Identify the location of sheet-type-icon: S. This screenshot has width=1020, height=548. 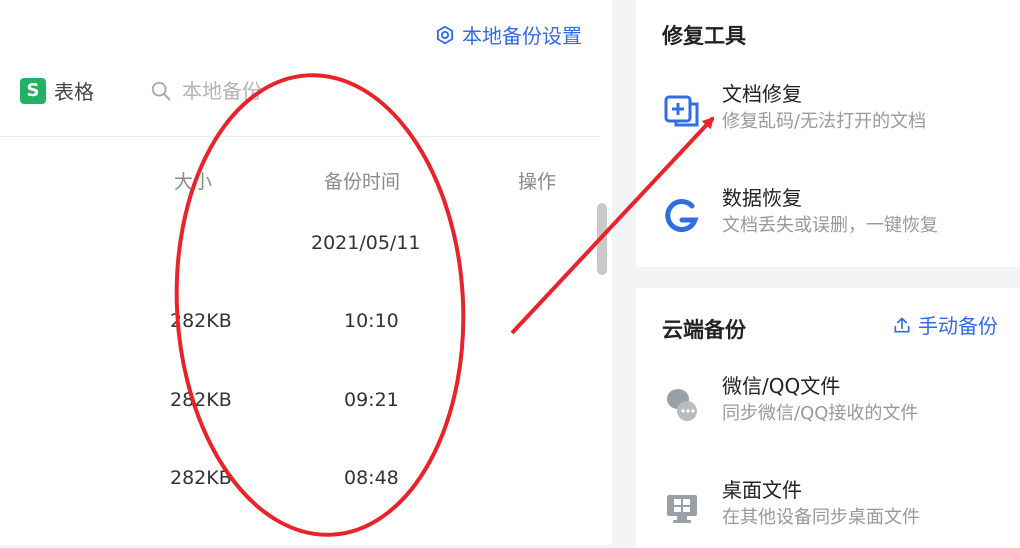
(33, 90).